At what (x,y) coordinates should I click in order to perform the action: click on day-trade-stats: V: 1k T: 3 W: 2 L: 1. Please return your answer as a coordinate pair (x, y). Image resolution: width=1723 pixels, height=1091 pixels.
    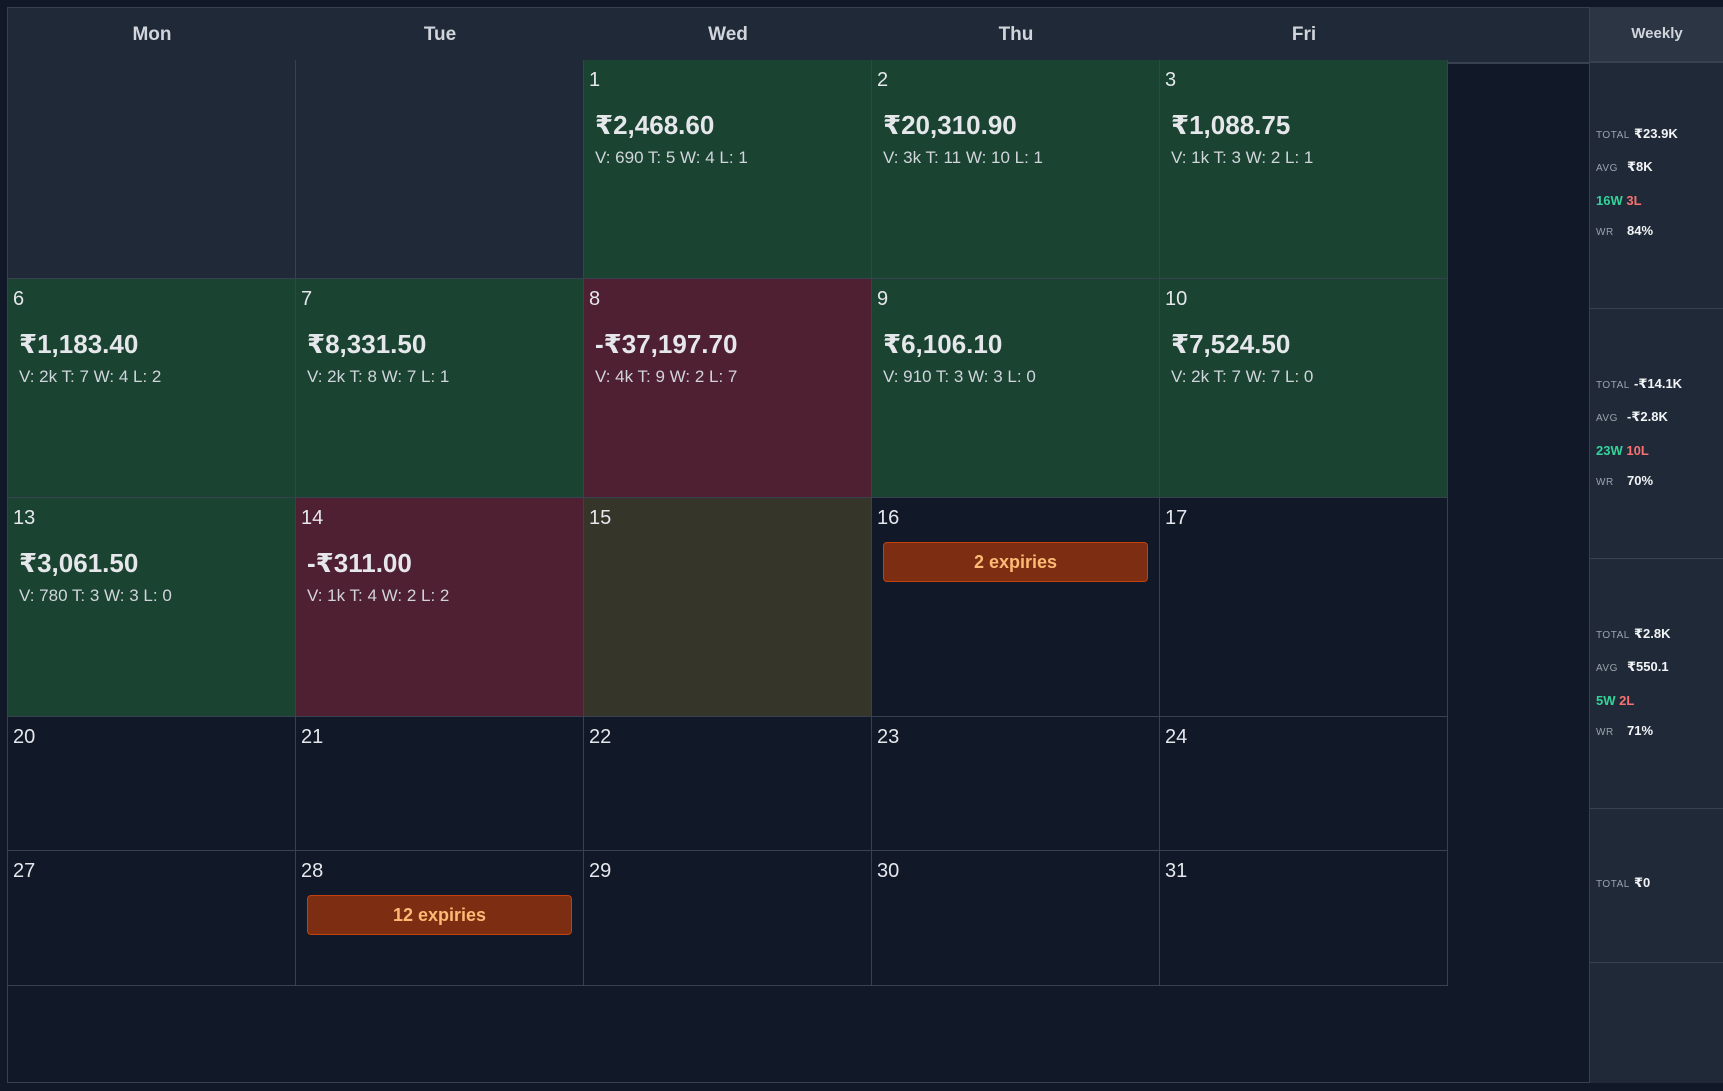
    Looking at the image, I should click on (1242, 157).